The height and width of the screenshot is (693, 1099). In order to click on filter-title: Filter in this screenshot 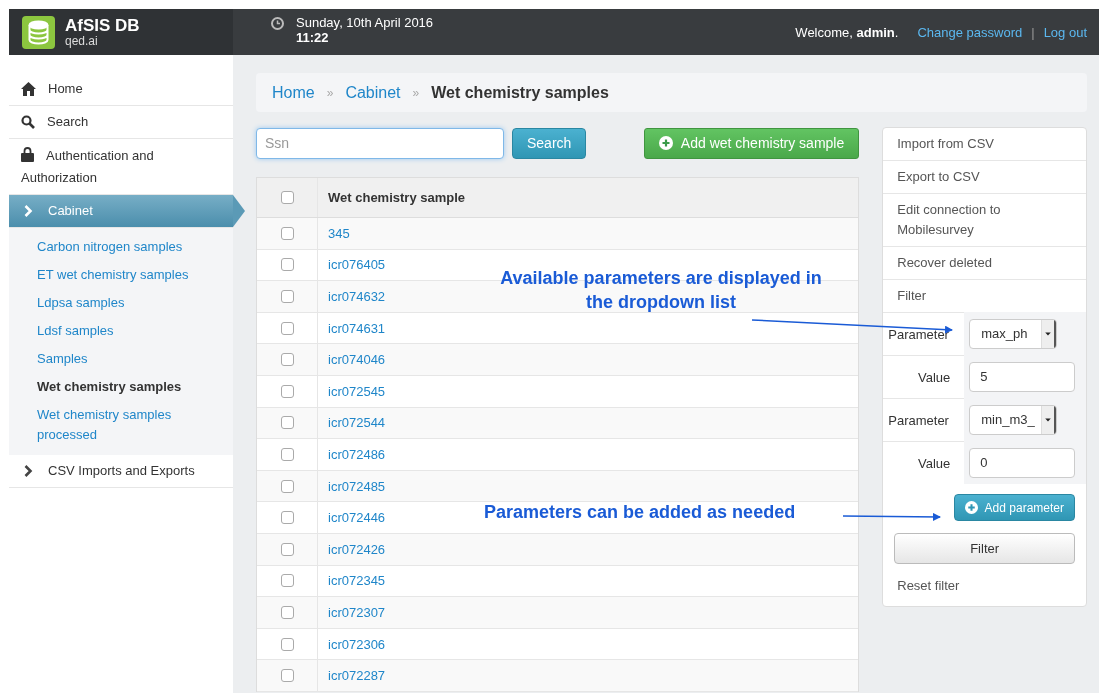, I will do `click(912, 296)`.